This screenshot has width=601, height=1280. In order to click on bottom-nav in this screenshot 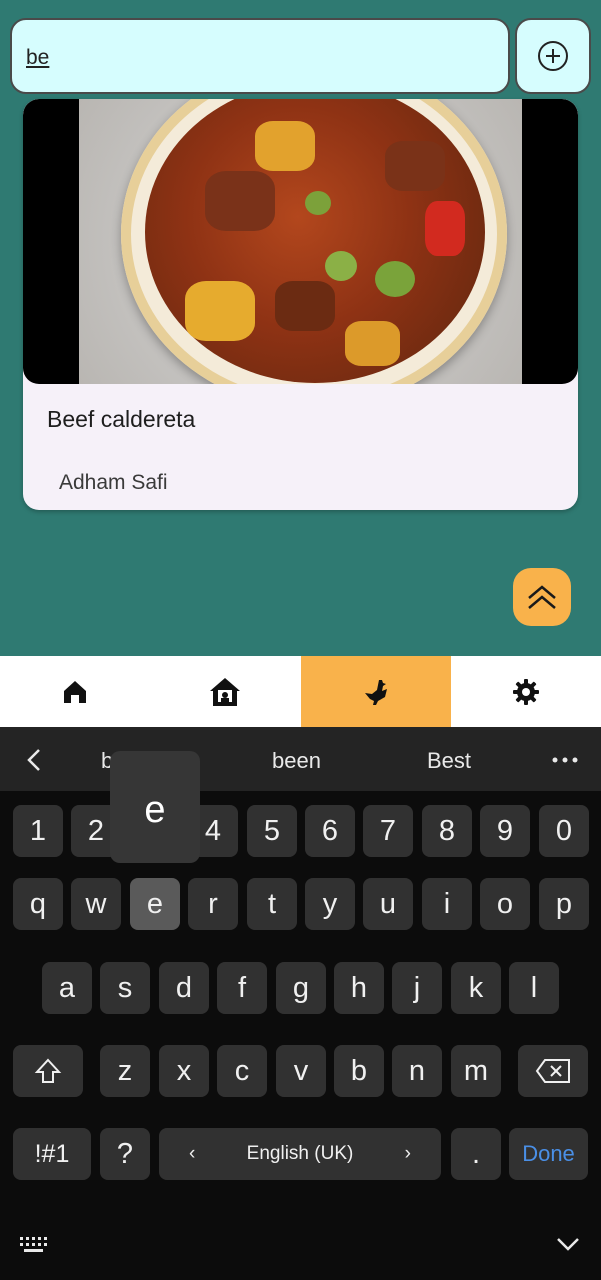, I will do `click(300, 691)`.